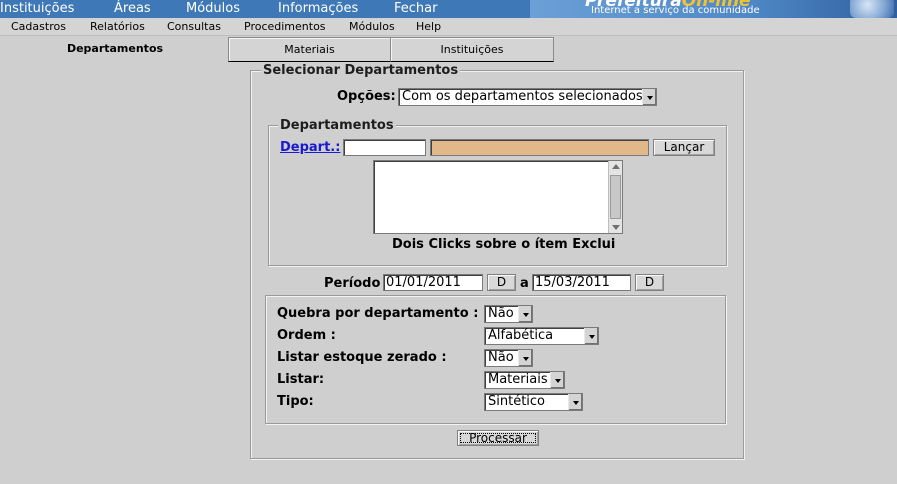 The image size is (897, 484). What do you see at coordinates (433, 282) in the screenshot?
I see `periodo-start-input: 01/01/2011` at bounding box center [433, 282].